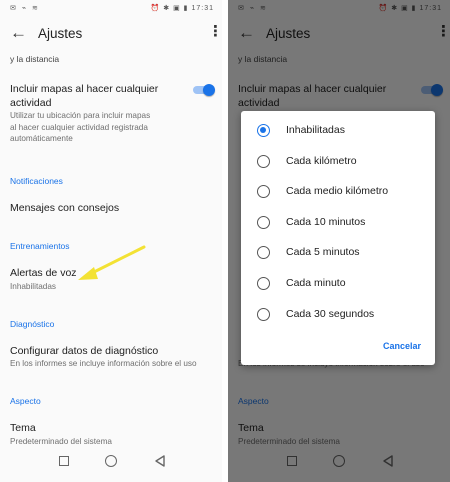  Describe the element at coordinates (43, 273) in the screenshot. I see `voice-alerts-title: Alertas de voz` at that location.